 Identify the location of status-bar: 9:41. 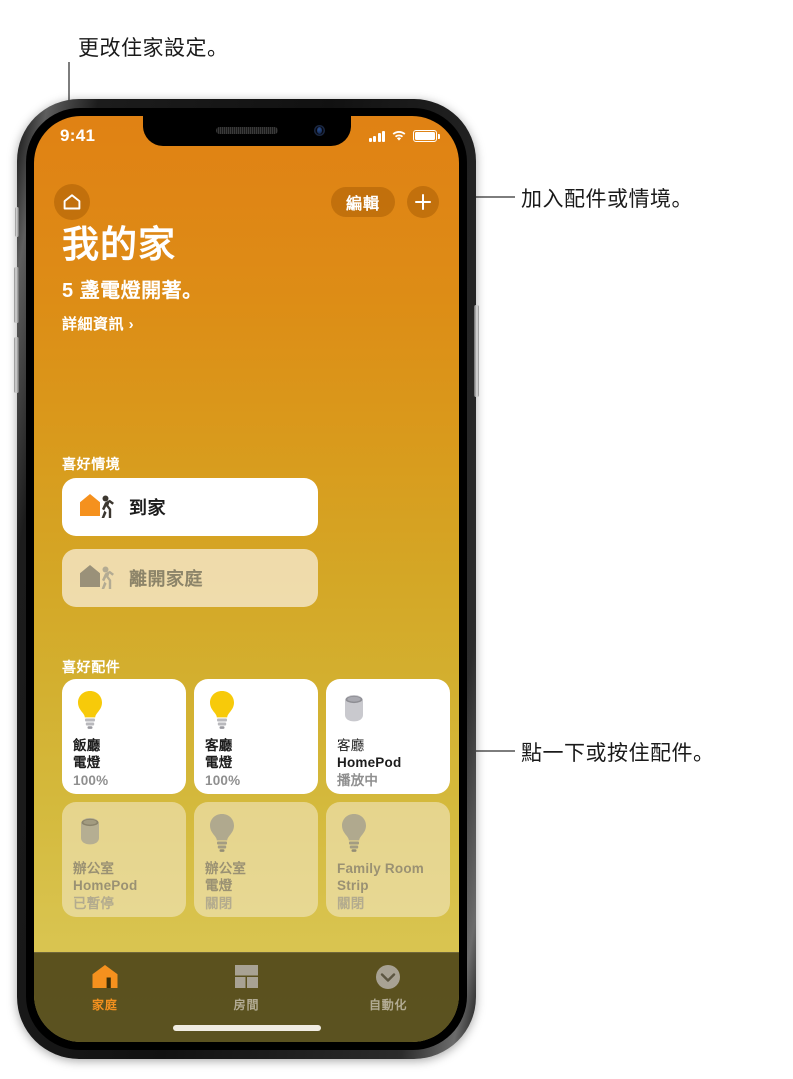
(246, 133).